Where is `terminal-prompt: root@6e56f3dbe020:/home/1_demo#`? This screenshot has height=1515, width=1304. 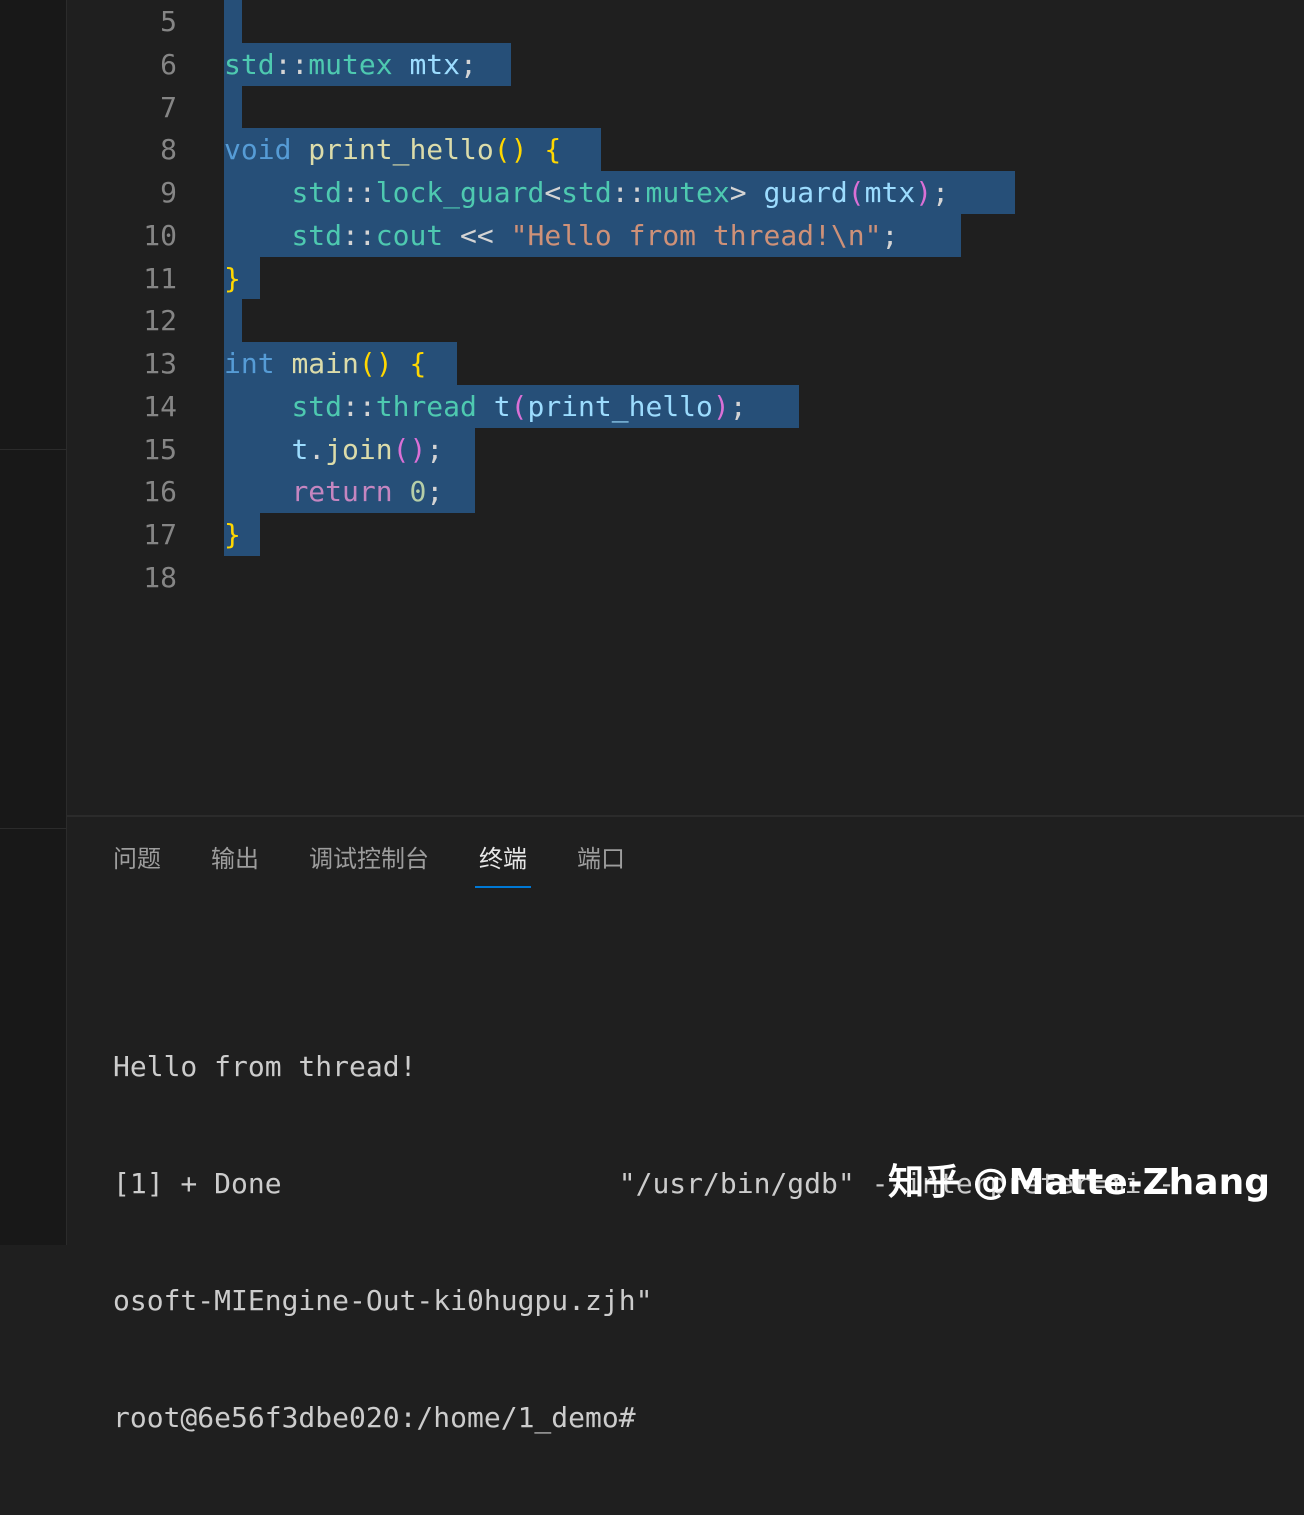
terminal-prompt: root@6e56f3dbe020:/home/1_demo# is located at coordinates (374, 1417).